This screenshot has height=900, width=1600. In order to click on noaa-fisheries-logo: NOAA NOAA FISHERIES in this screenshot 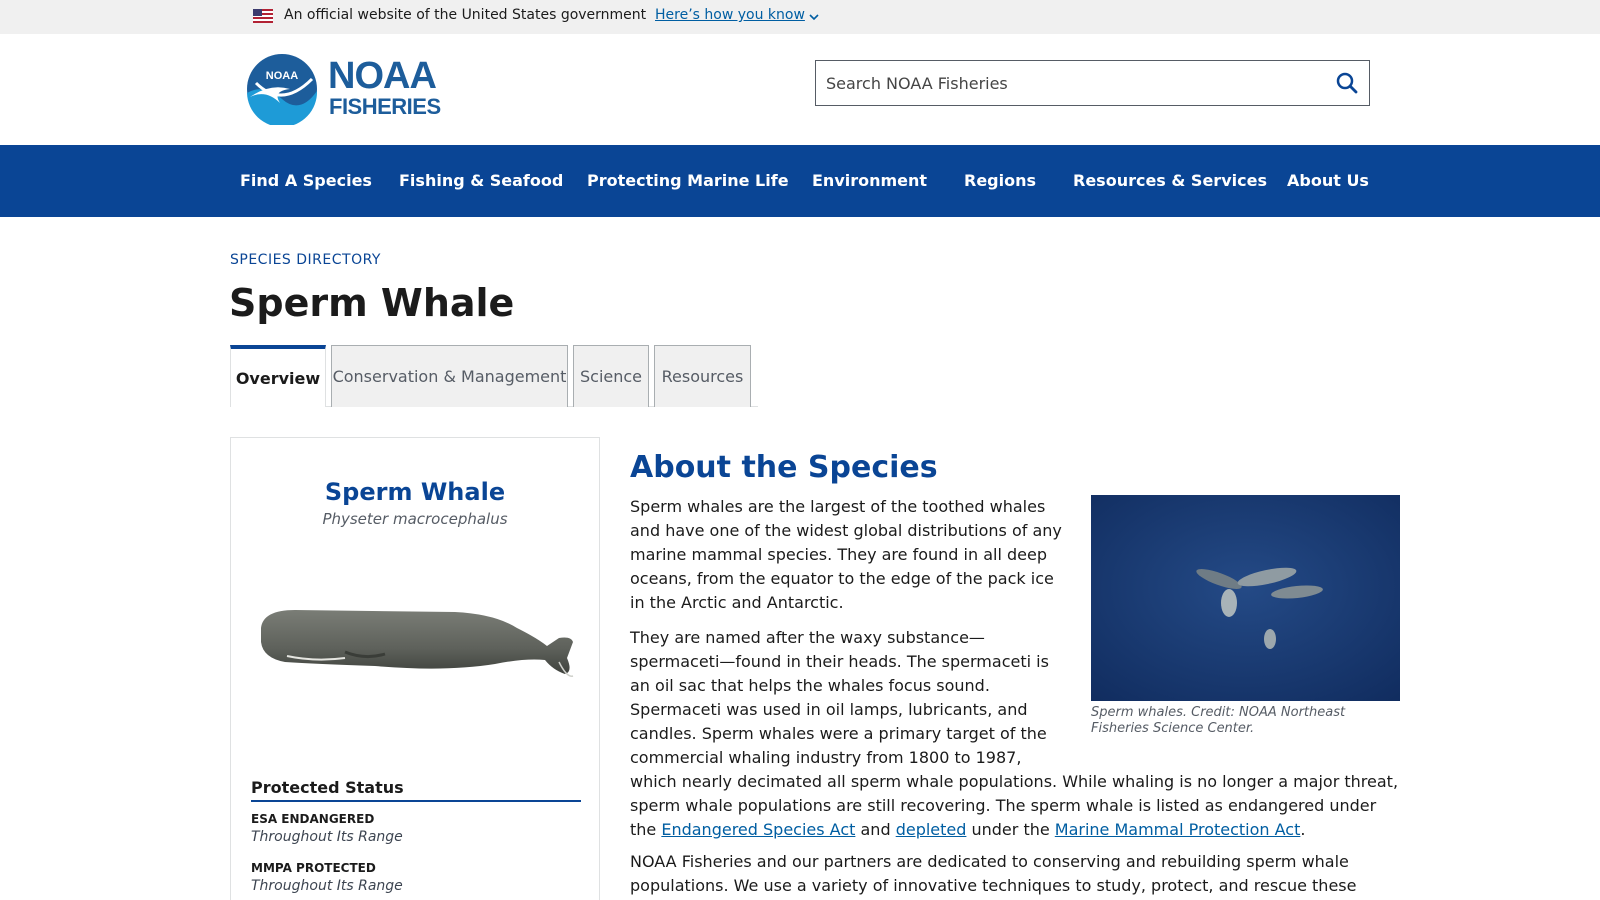, I will do `click(343, 90)`.